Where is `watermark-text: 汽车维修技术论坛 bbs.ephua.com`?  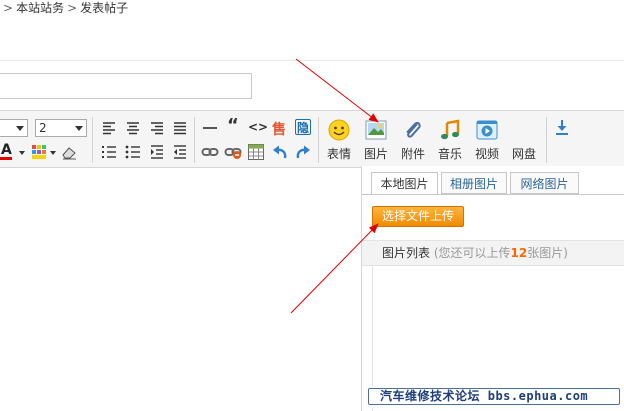 watermark-text: 汽车维修技术论坛 bbs.ephua.com is located at coordinates (484, 396).